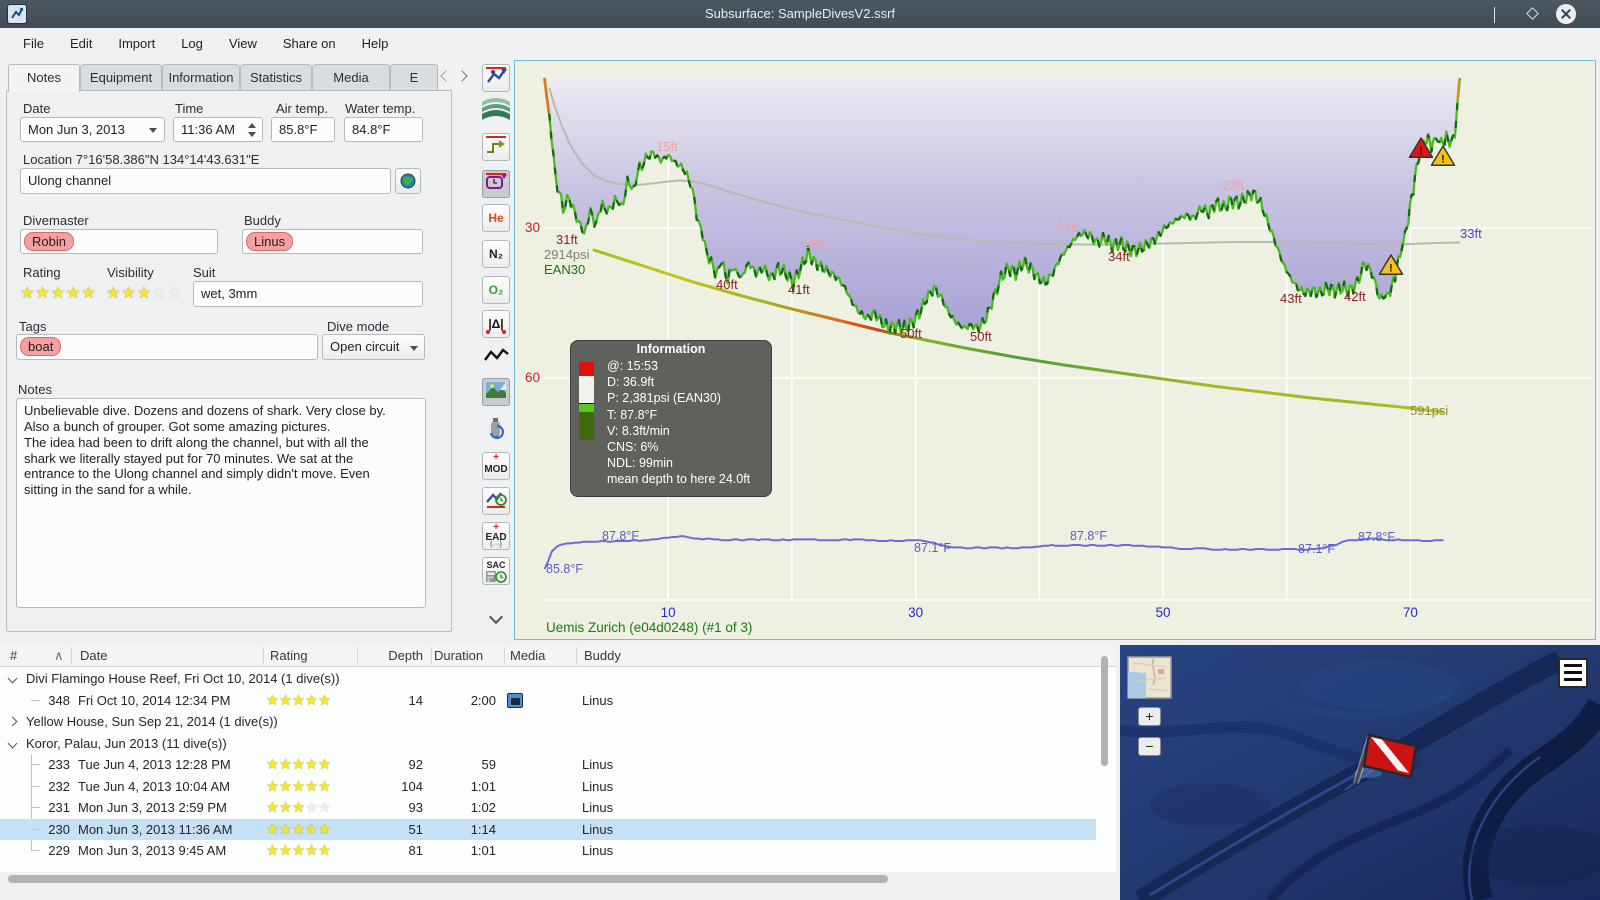  What do you see at coordinates (496, 536) in the screenshot?
I see `toolbar-ead-button: + EAD (···)` at bounding box center [496, 536].